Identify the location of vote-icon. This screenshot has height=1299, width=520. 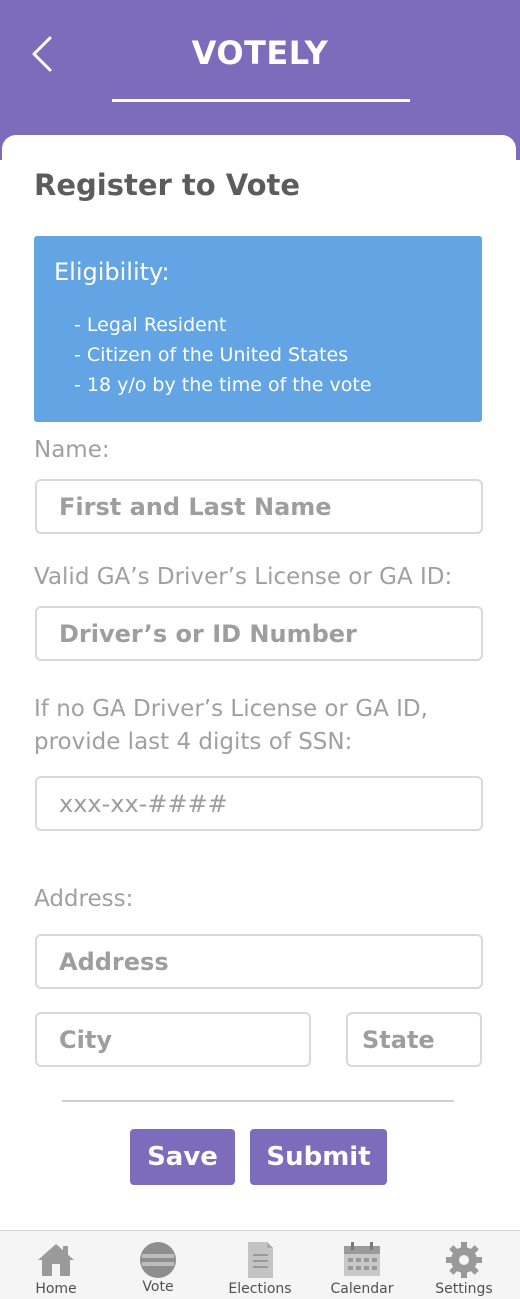
(158, 1260).